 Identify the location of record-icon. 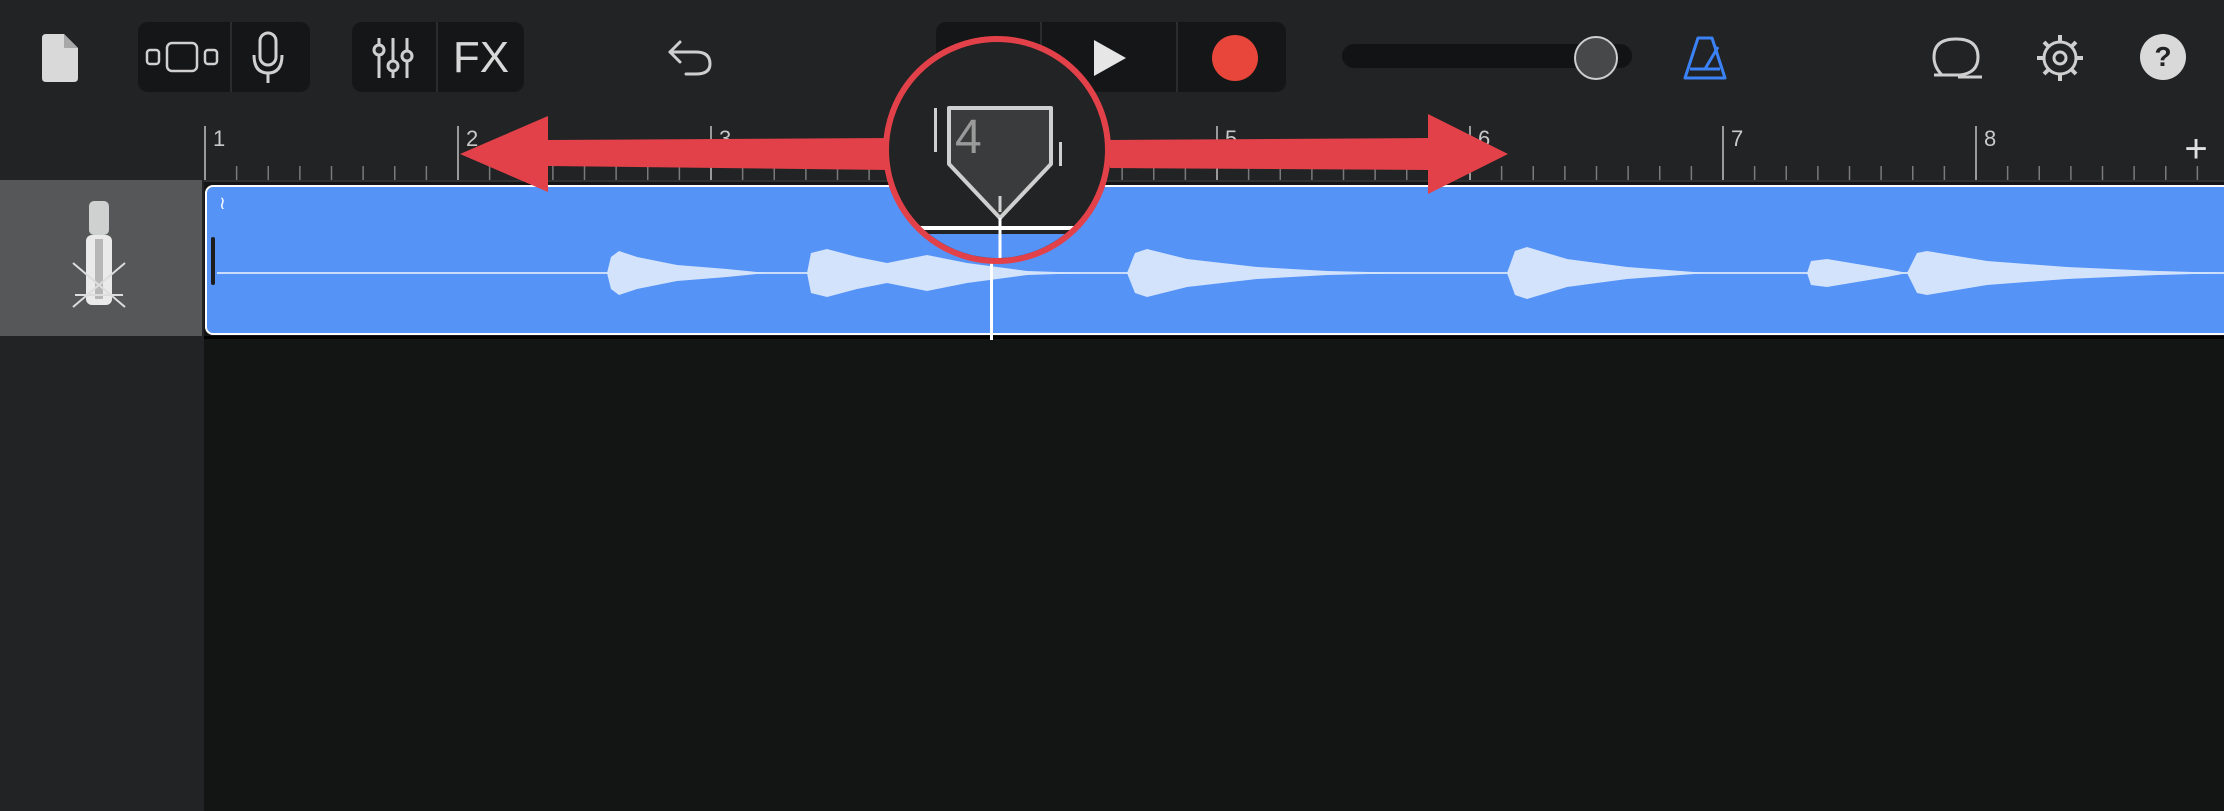
(1235, 58).